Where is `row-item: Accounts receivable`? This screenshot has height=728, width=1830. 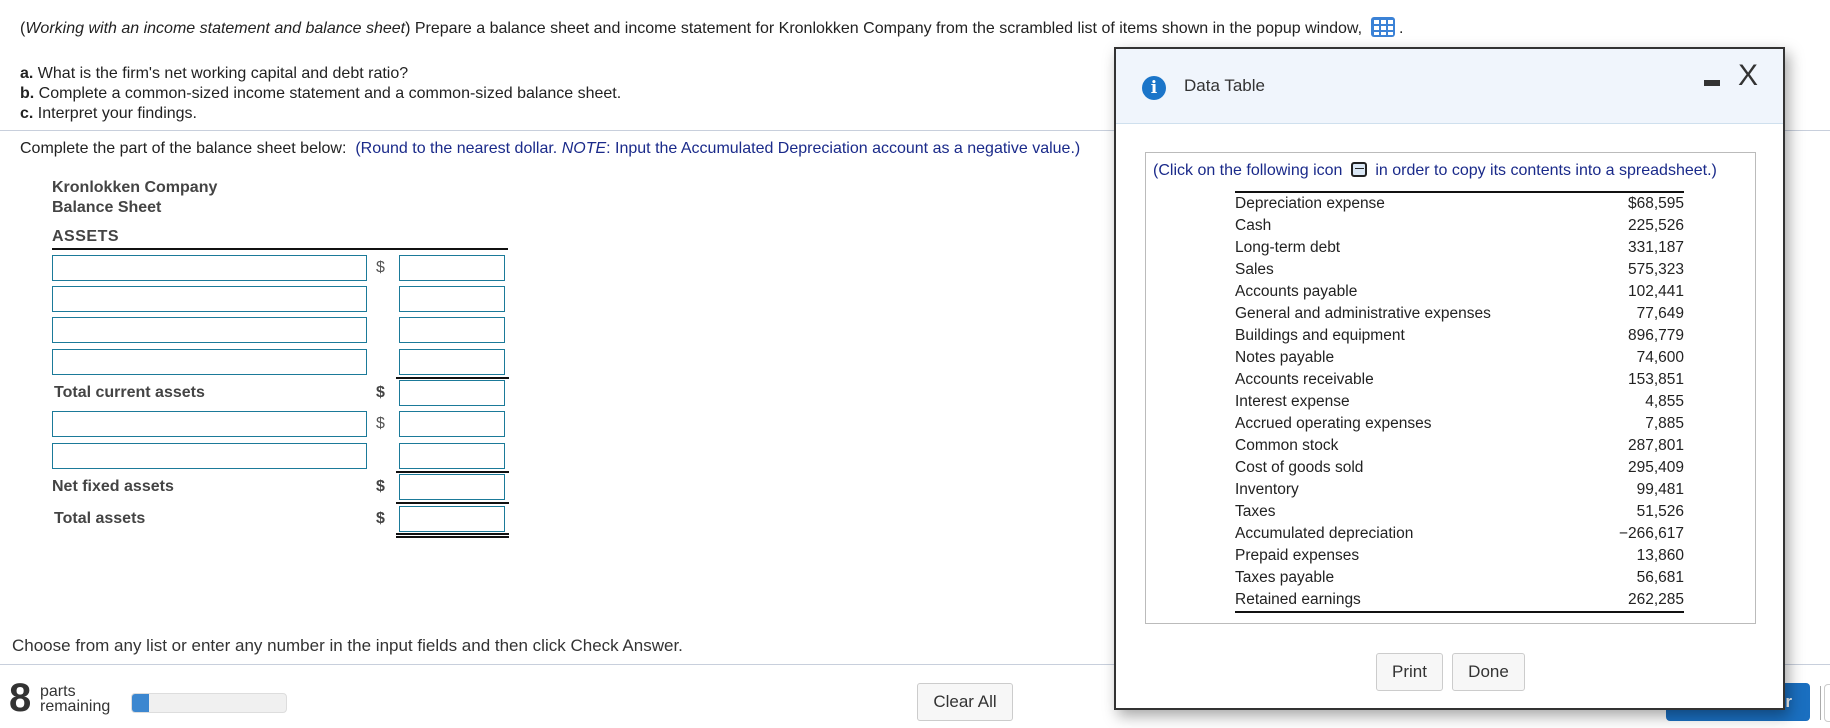 row-item: Accounts receivable is located at coordinates (1304, 379).